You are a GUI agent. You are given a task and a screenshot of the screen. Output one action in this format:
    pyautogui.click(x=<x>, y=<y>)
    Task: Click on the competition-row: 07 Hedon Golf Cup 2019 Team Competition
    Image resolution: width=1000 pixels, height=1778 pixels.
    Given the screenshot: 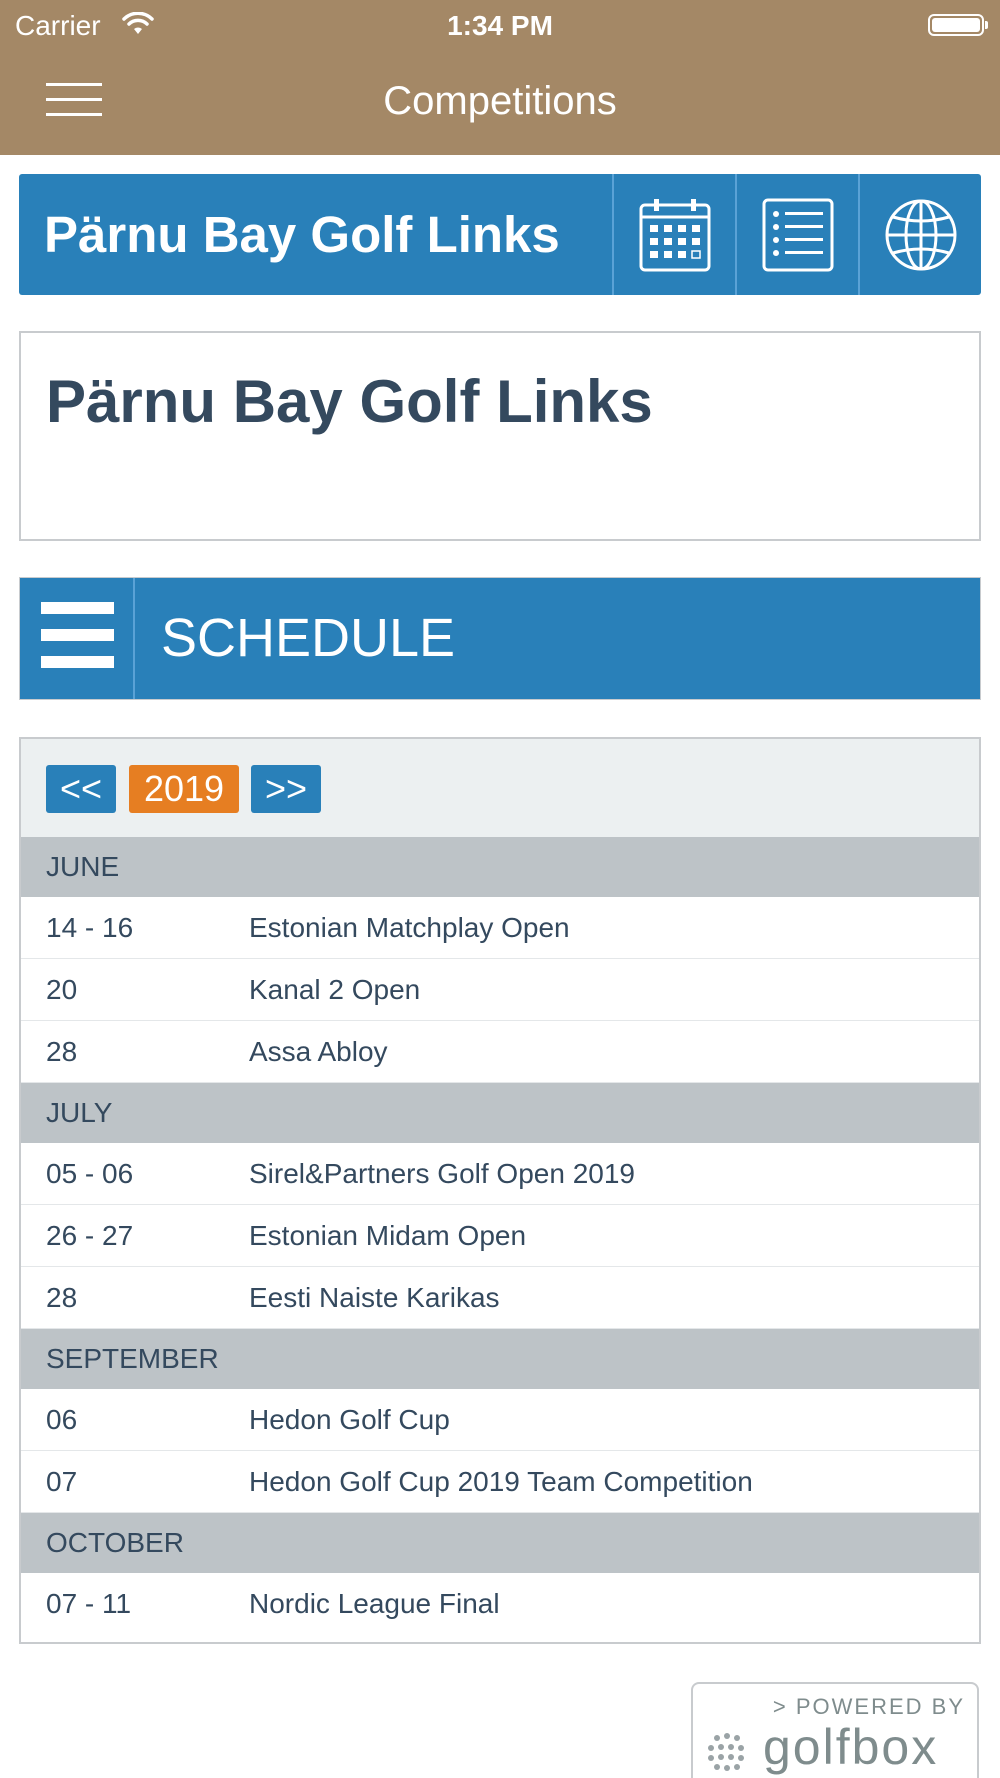 What is the action you would take?
    pyautogui.click(x=500, y=1482)
    